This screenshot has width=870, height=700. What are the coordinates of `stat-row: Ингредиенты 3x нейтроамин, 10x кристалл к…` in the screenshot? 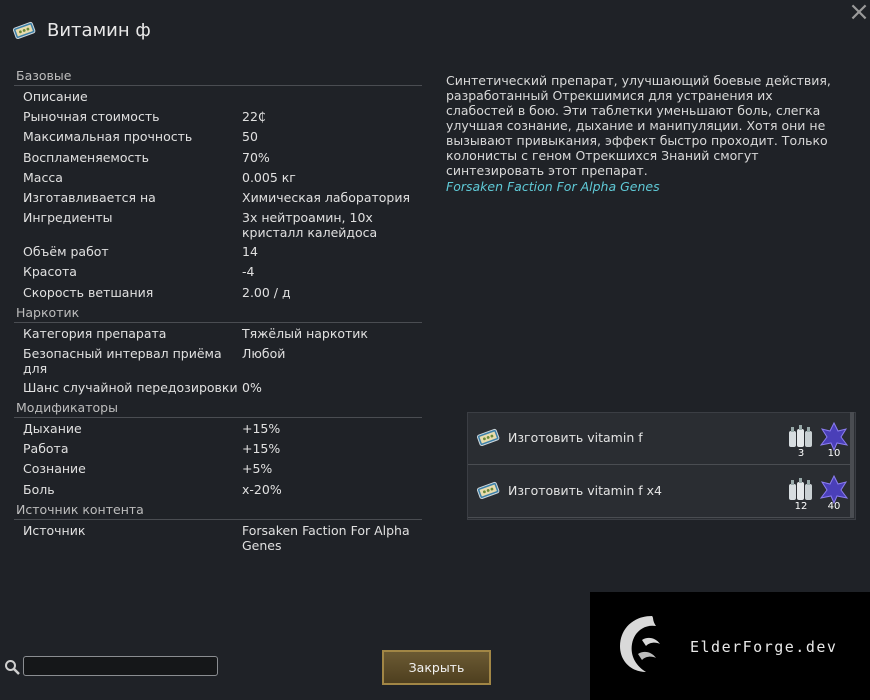 It's located at (218, 225).